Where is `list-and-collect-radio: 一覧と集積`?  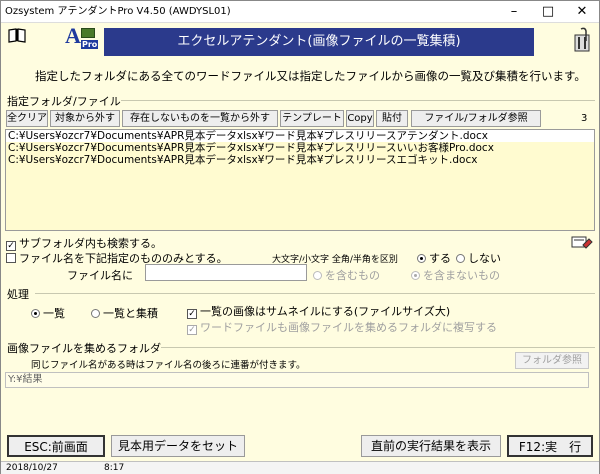 list-and-collect-radio: 一覧と集積 is located at coordinates (124, 313).